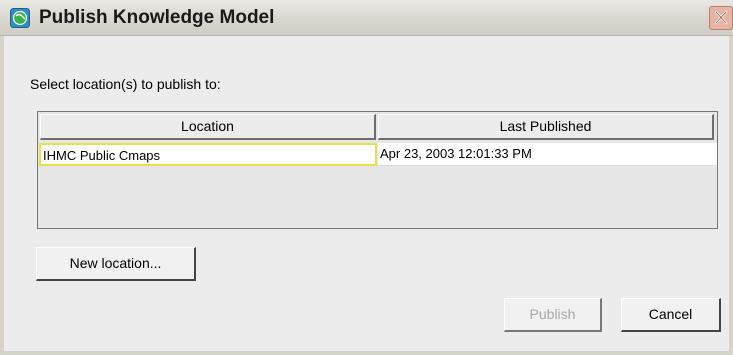 The width and height of the screenshot is (733, 355). I want to click on publish-button: Publish, so click(553, 315).